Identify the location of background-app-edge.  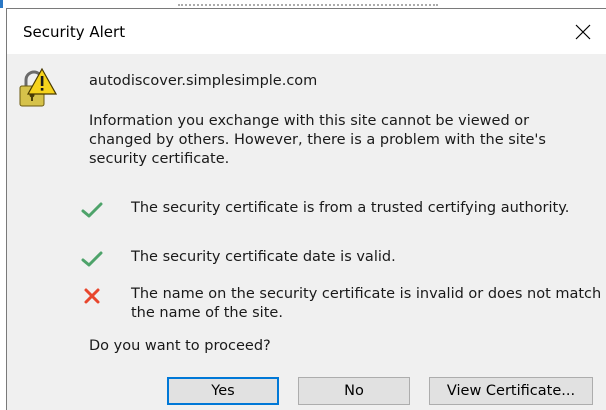
(303, 4).